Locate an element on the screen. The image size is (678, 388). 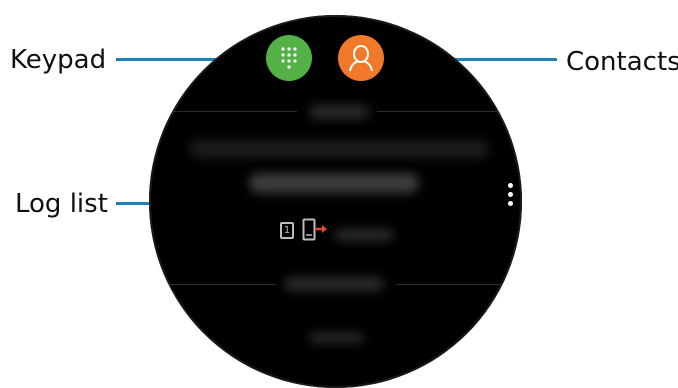
log-list-item: 1 is located at coordinates (339, 207).